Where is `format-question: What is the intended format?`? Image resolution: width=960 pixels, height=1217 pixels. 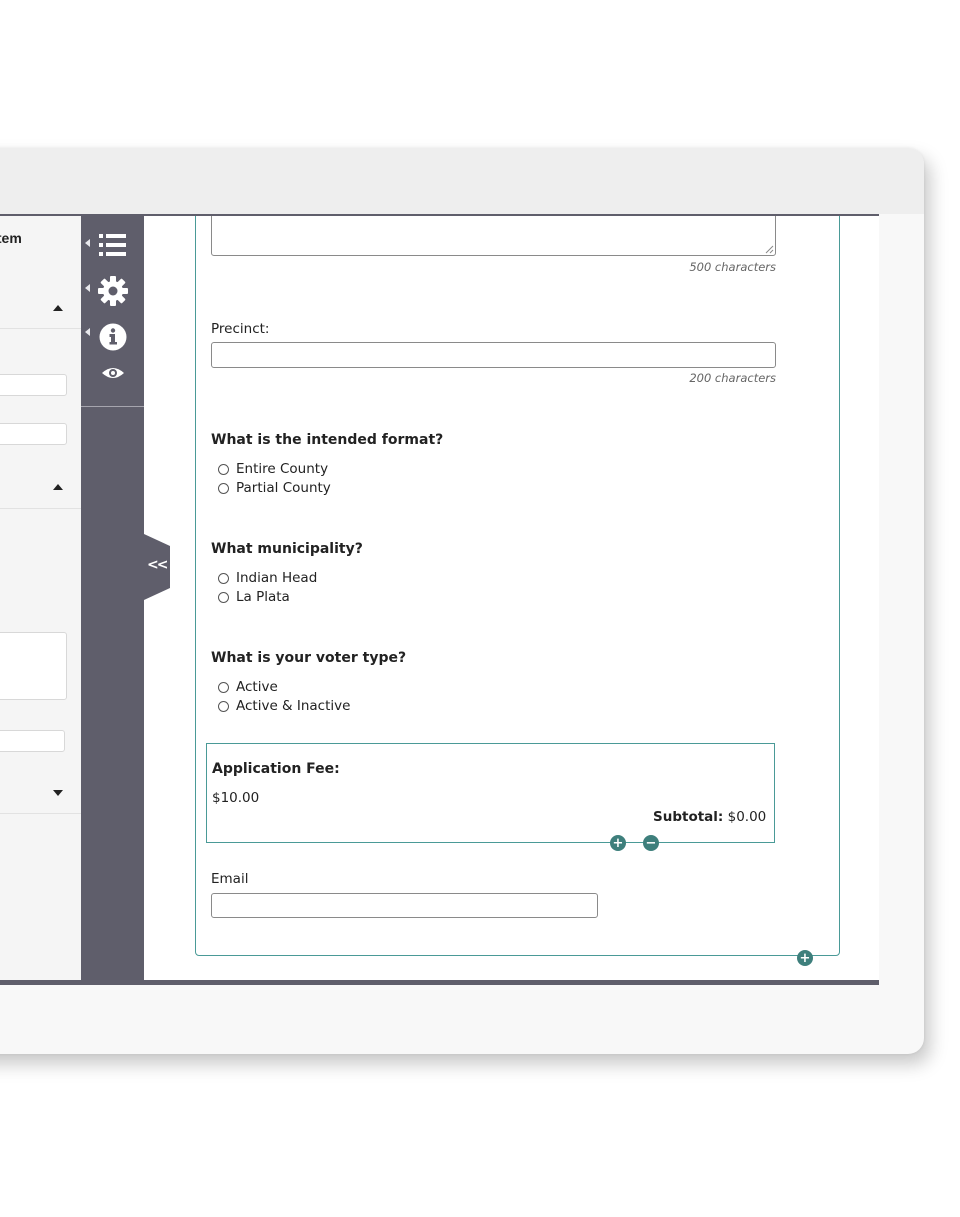 format-question: What is the intended format? is located at coordinates (327, 440).